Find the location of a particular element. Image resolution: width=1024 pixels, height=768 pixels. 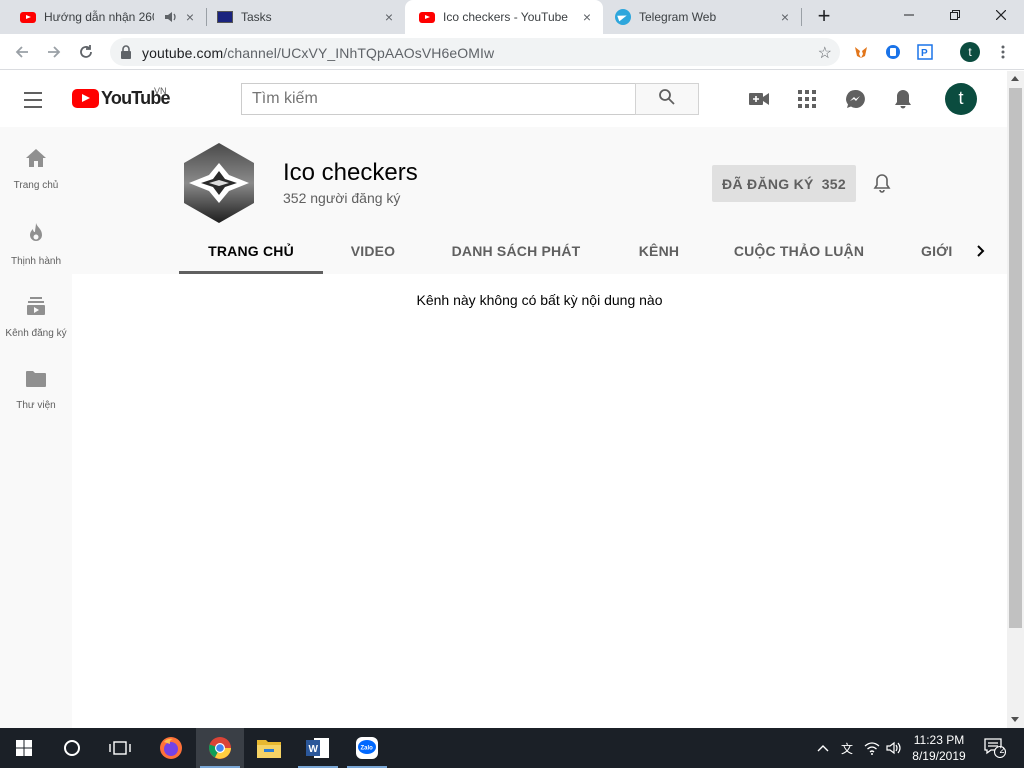

search-icon is located at coordinates (667, 99).